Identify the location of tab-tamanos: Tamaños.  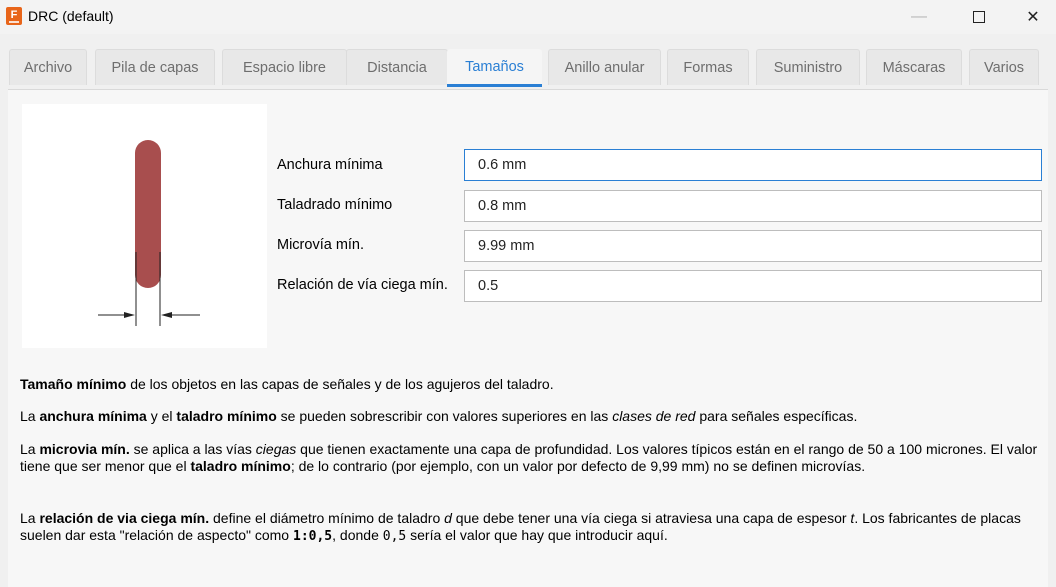
(494, 68).